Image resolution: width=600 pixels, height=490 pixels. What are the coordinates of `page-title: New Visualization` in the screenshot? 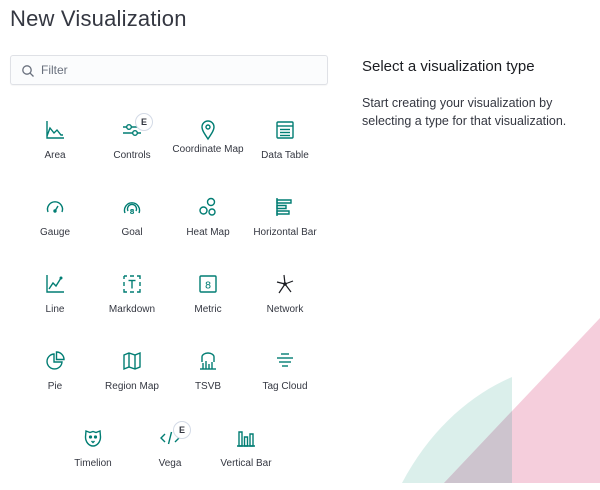 It's located at (98, 18).